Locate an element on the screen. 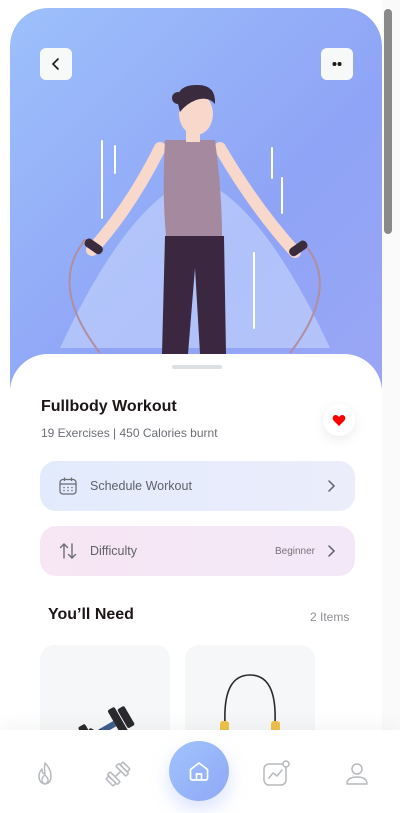  more-options-button is located at coordinates (337, 64).